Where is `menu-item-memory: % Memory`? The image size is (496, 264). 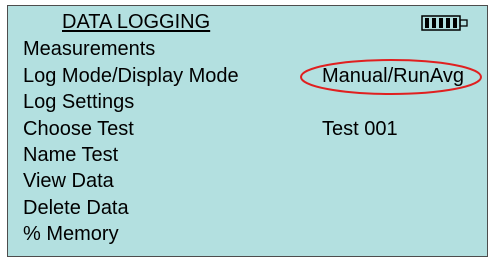 menu-item-memory: % Memory is located at coordinates (71, 234).